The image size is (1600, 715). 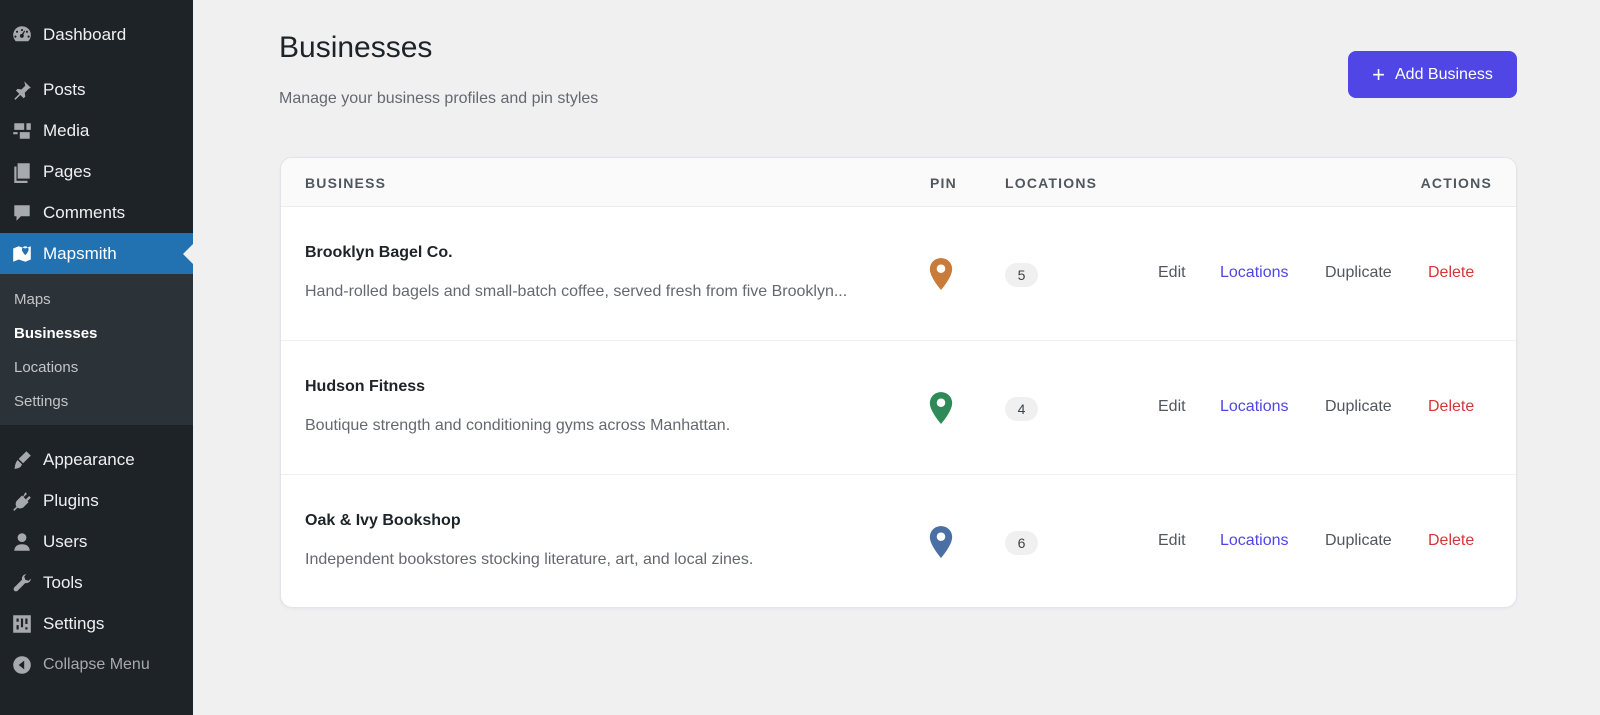 What do you see at coordinates (22, 501) in the screenshot?
I see `plugin-icon` at bounding box center [22, 501].